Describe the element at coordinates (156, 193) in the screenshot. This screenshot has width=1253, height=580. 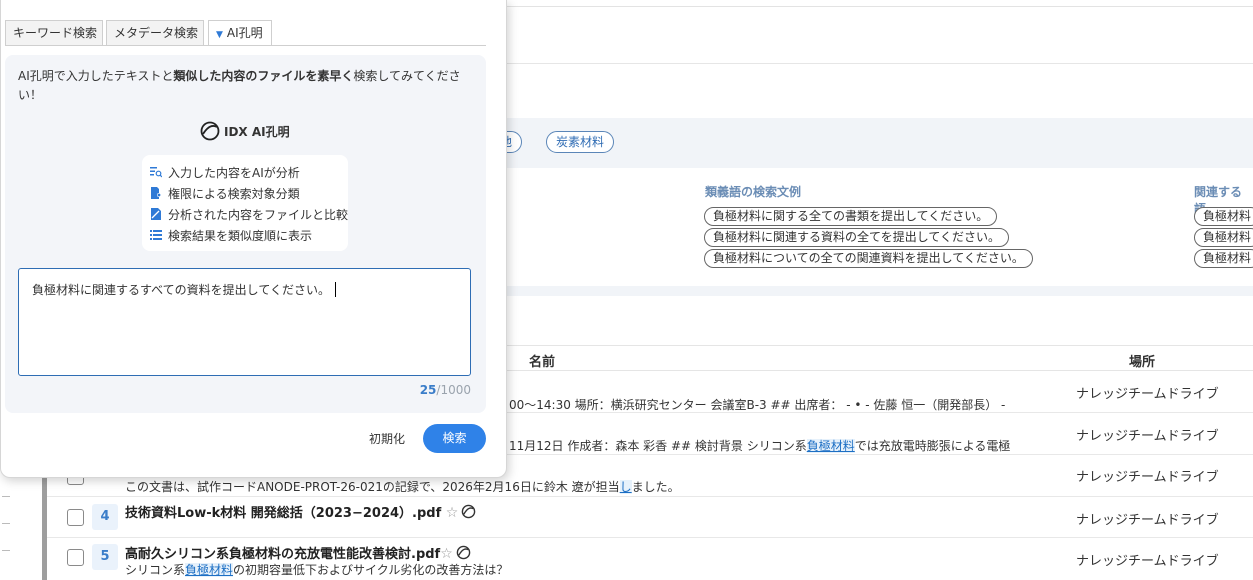
I see `document-person-icon` at that location.